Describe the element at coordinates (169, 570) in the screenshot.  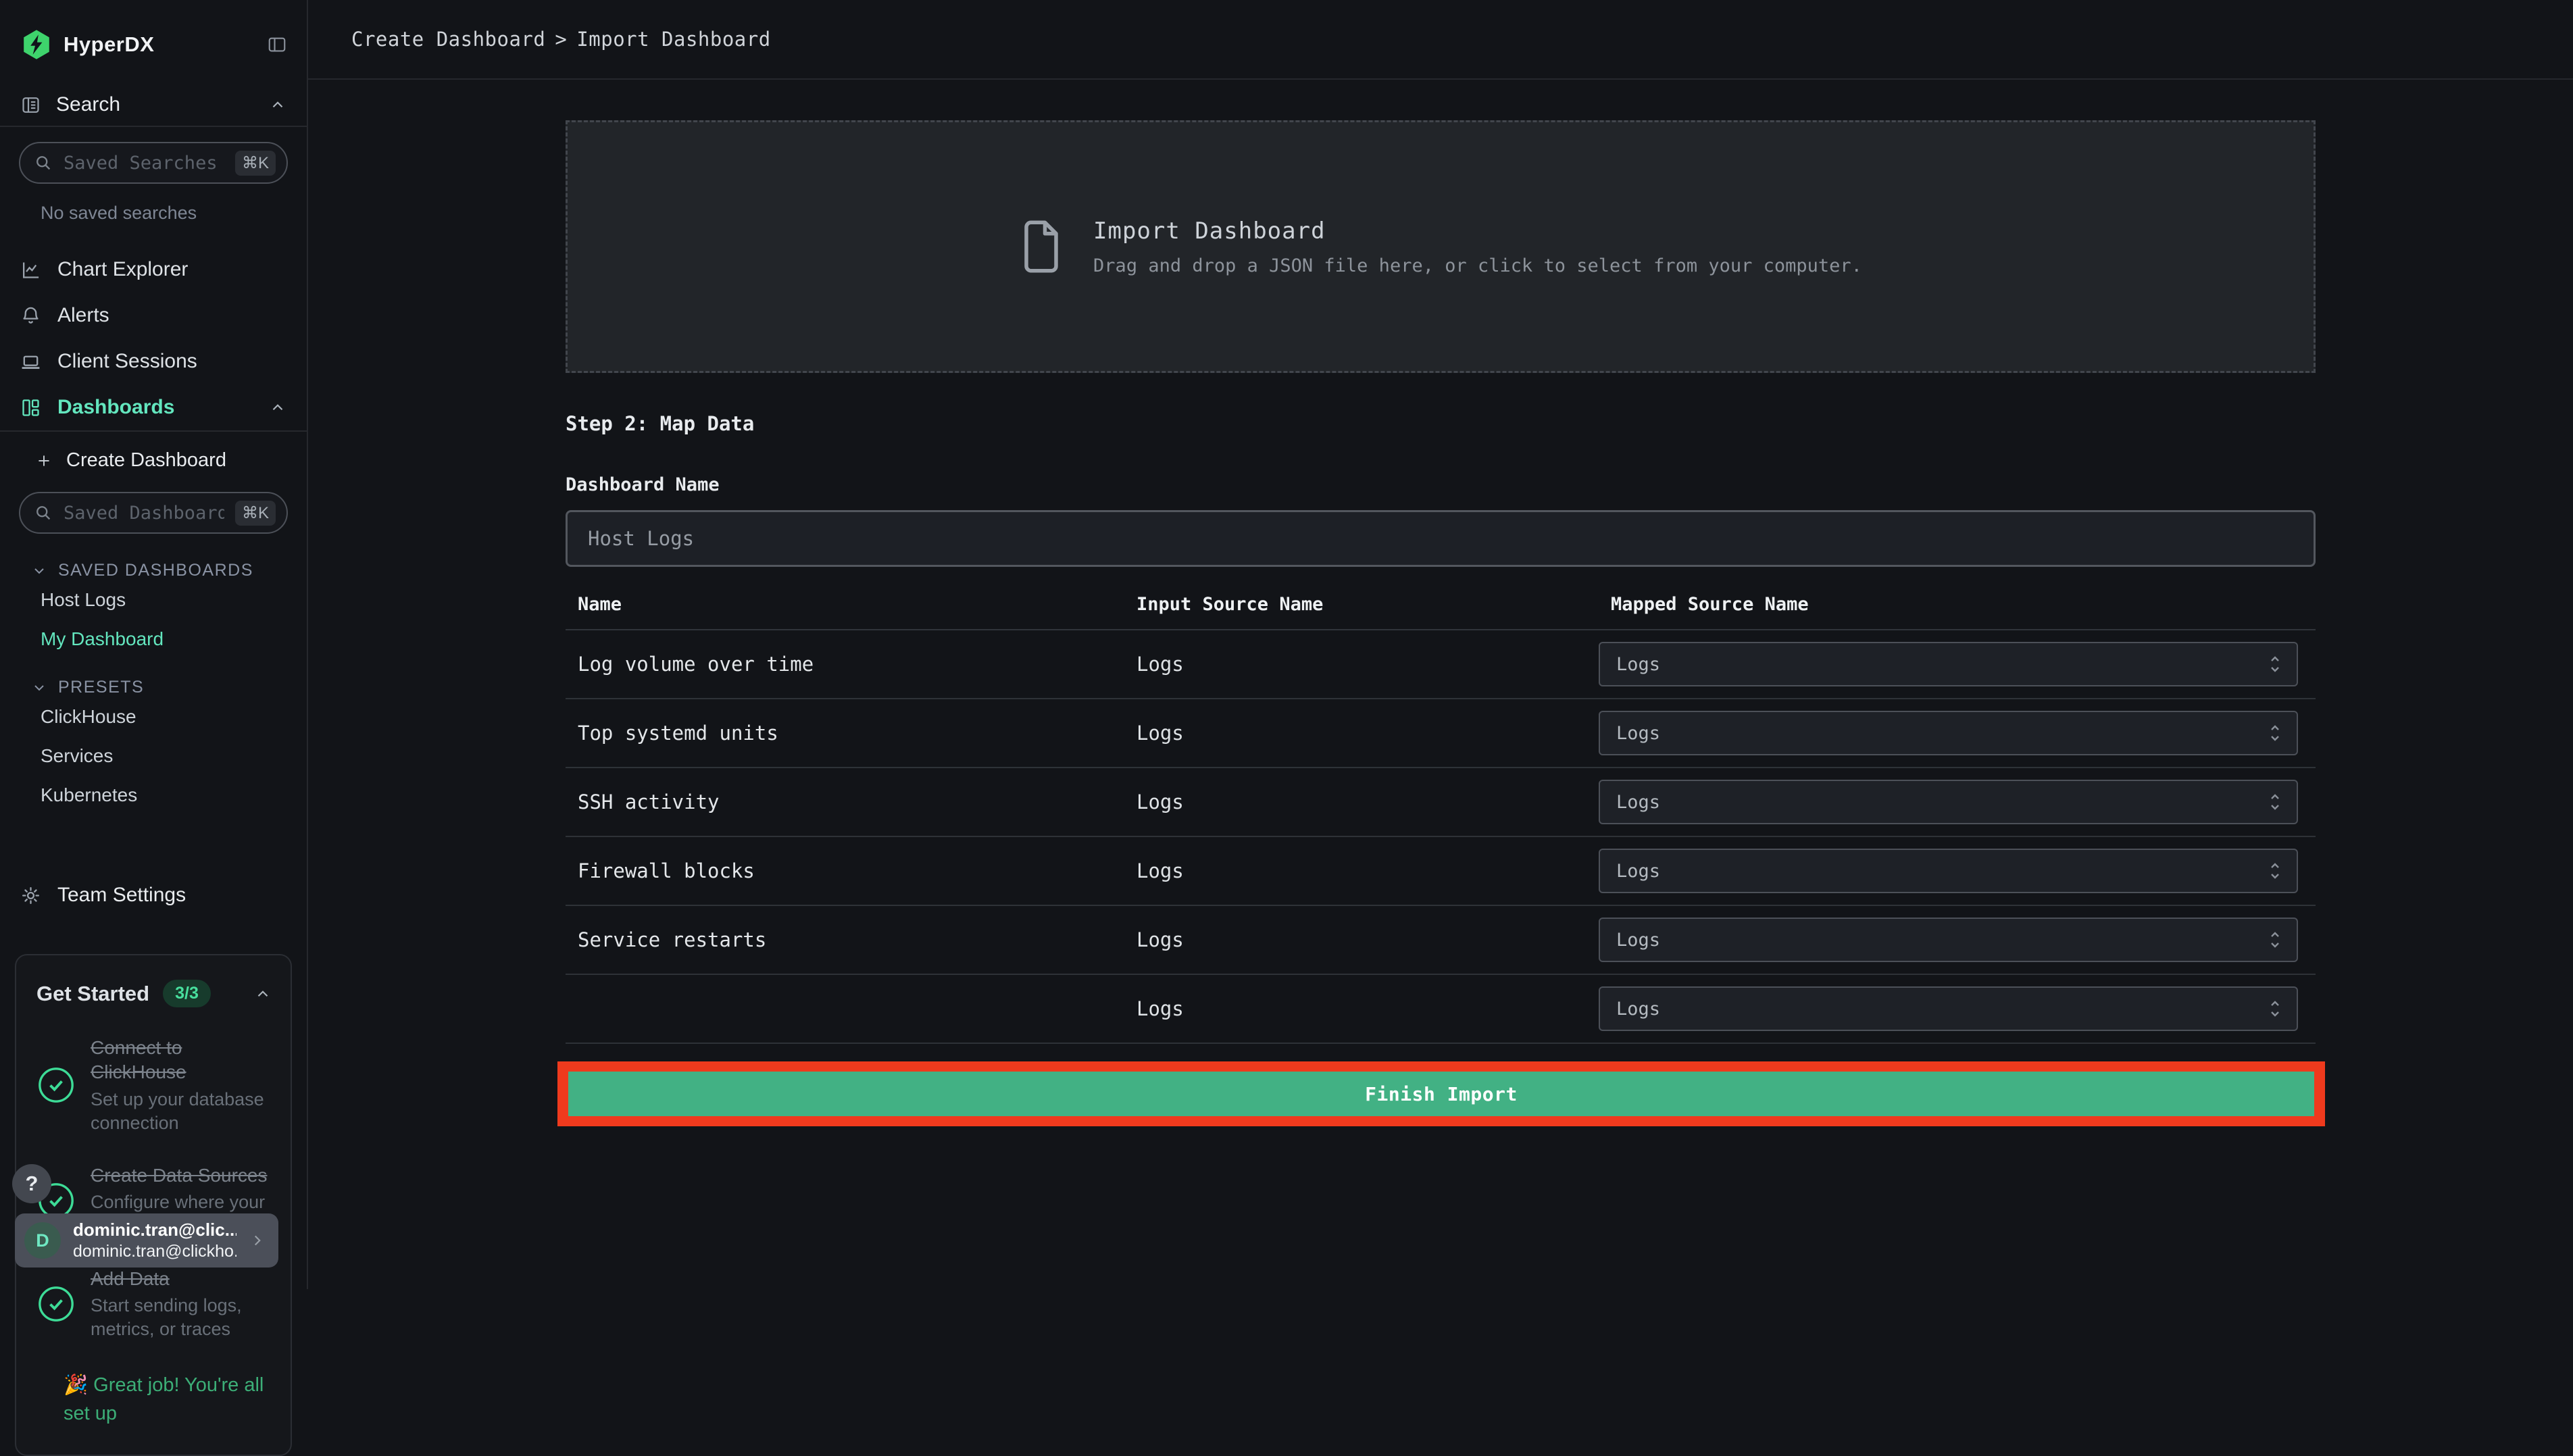
I see `saved-dashboards-header: SAVED DASHBOARDS` at that location.